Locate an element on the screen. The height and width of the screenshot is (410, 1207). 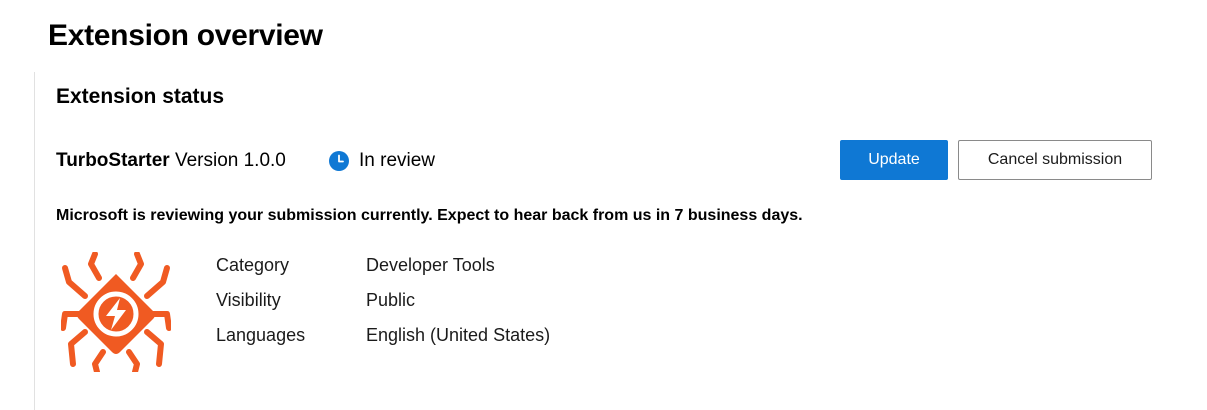
detail-row-languages: Languages English (United States) is located at coordinates (383, 342).